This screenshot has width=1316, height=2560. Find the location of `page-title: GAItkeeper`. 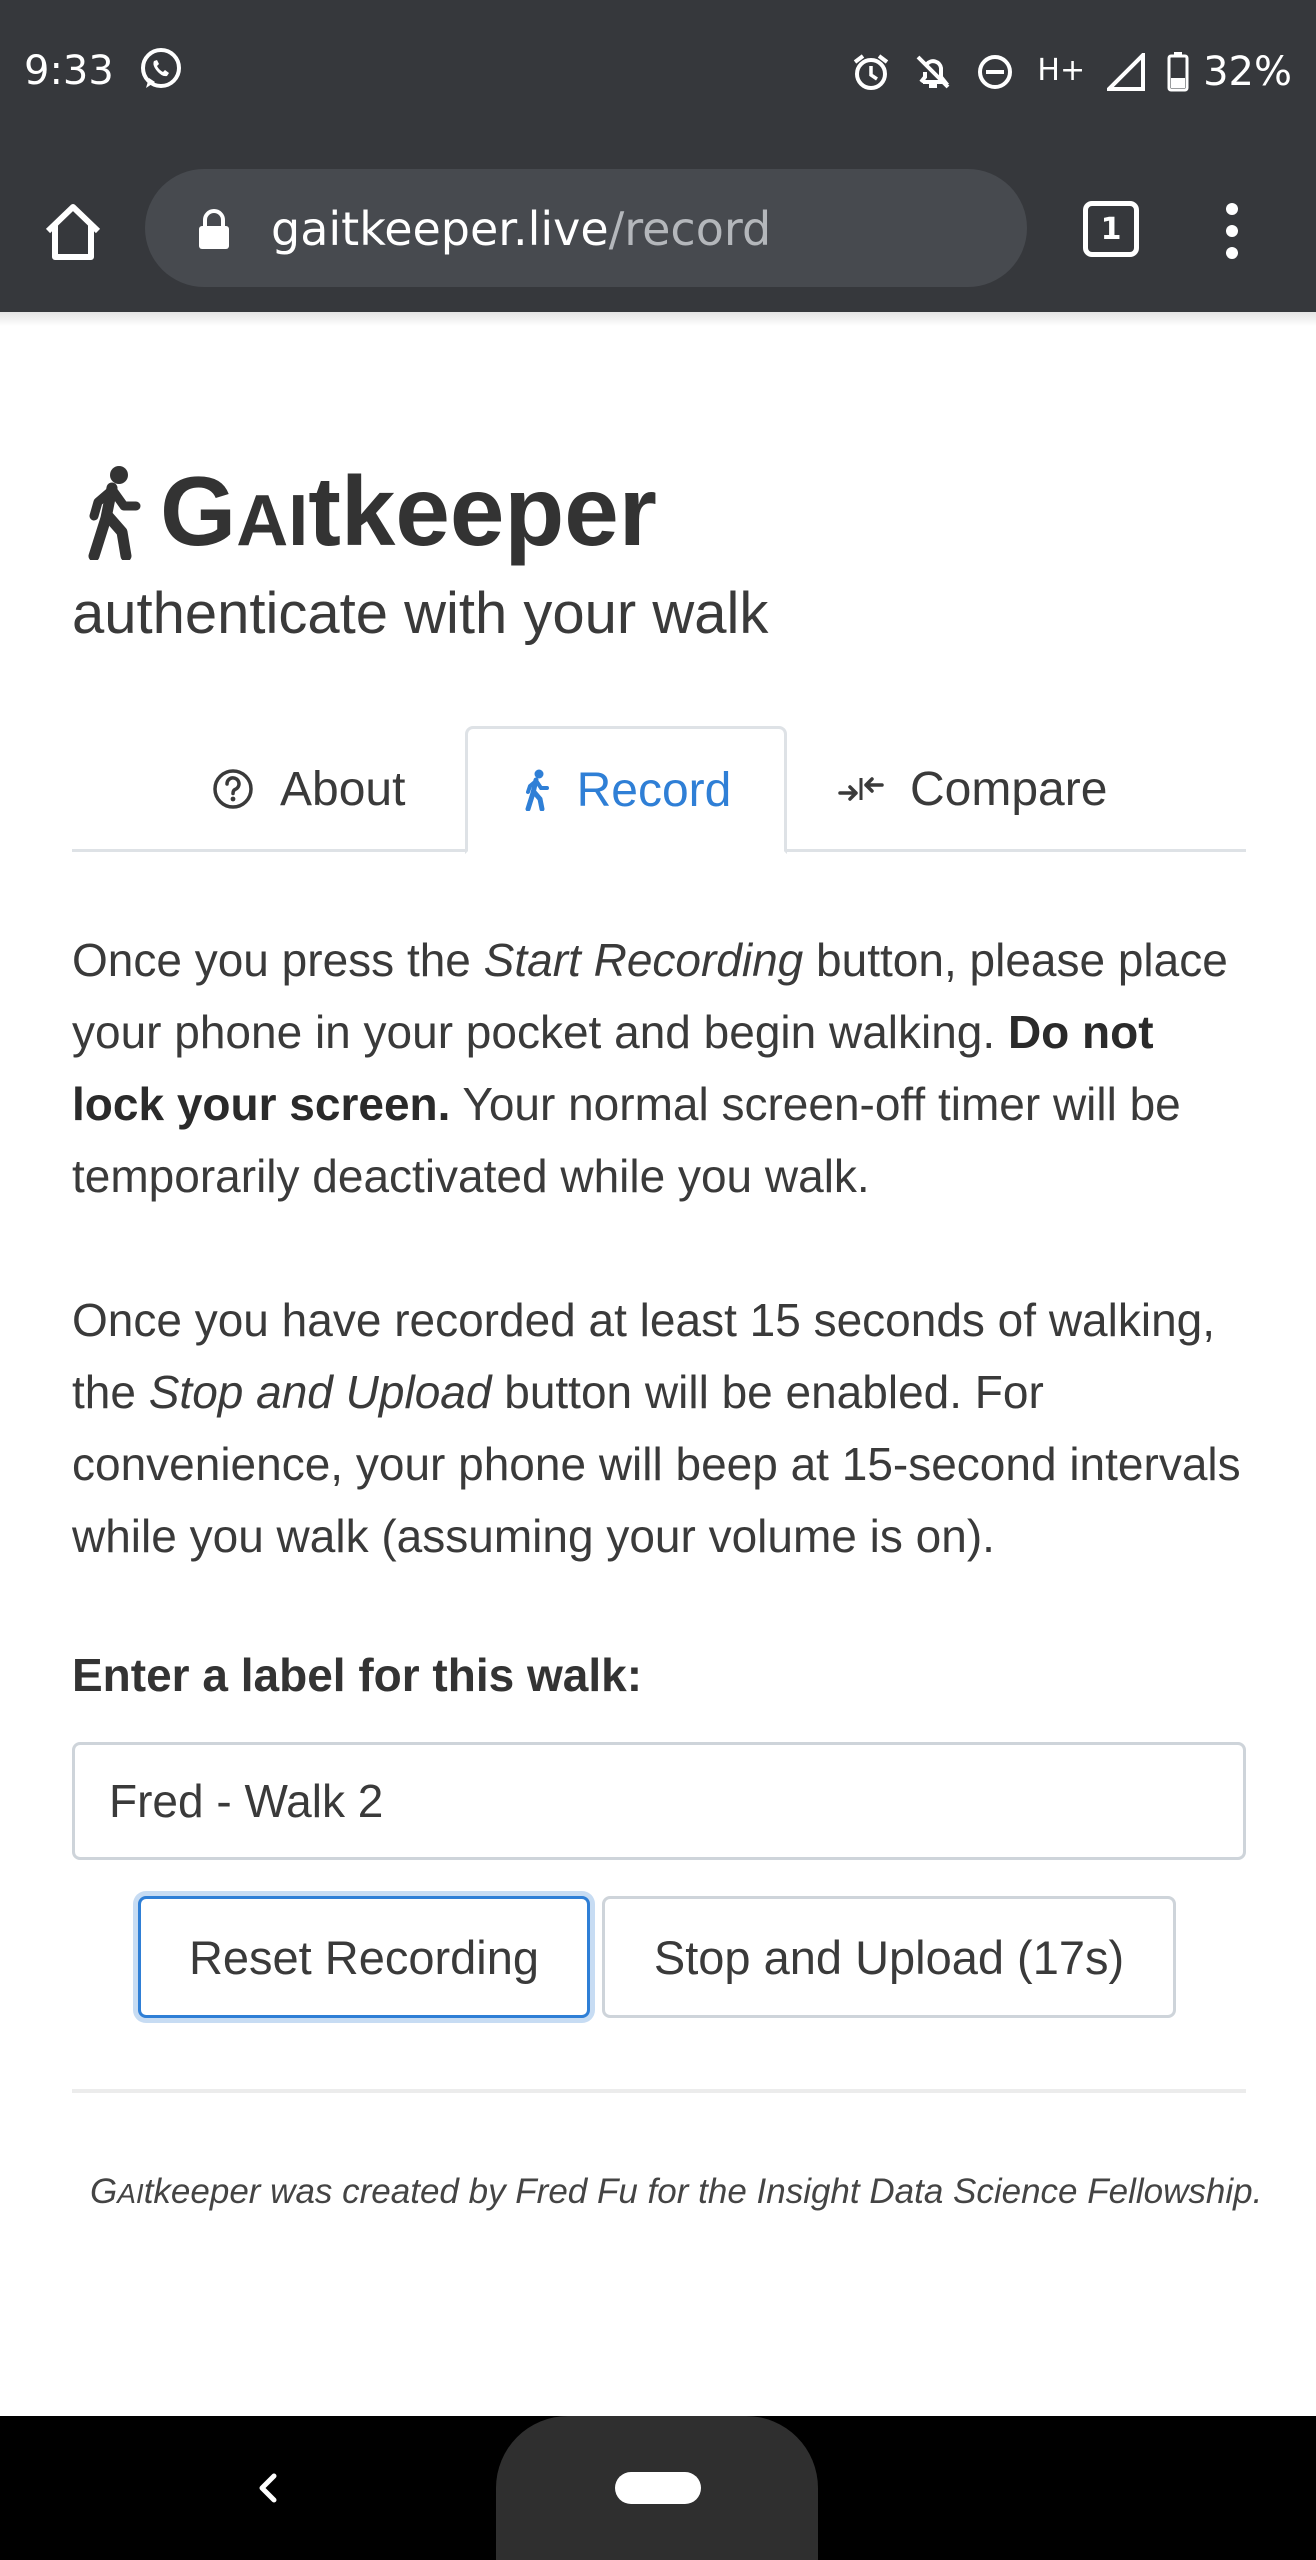

page-title: GAItkeeper is located at coordinates (364, 511).